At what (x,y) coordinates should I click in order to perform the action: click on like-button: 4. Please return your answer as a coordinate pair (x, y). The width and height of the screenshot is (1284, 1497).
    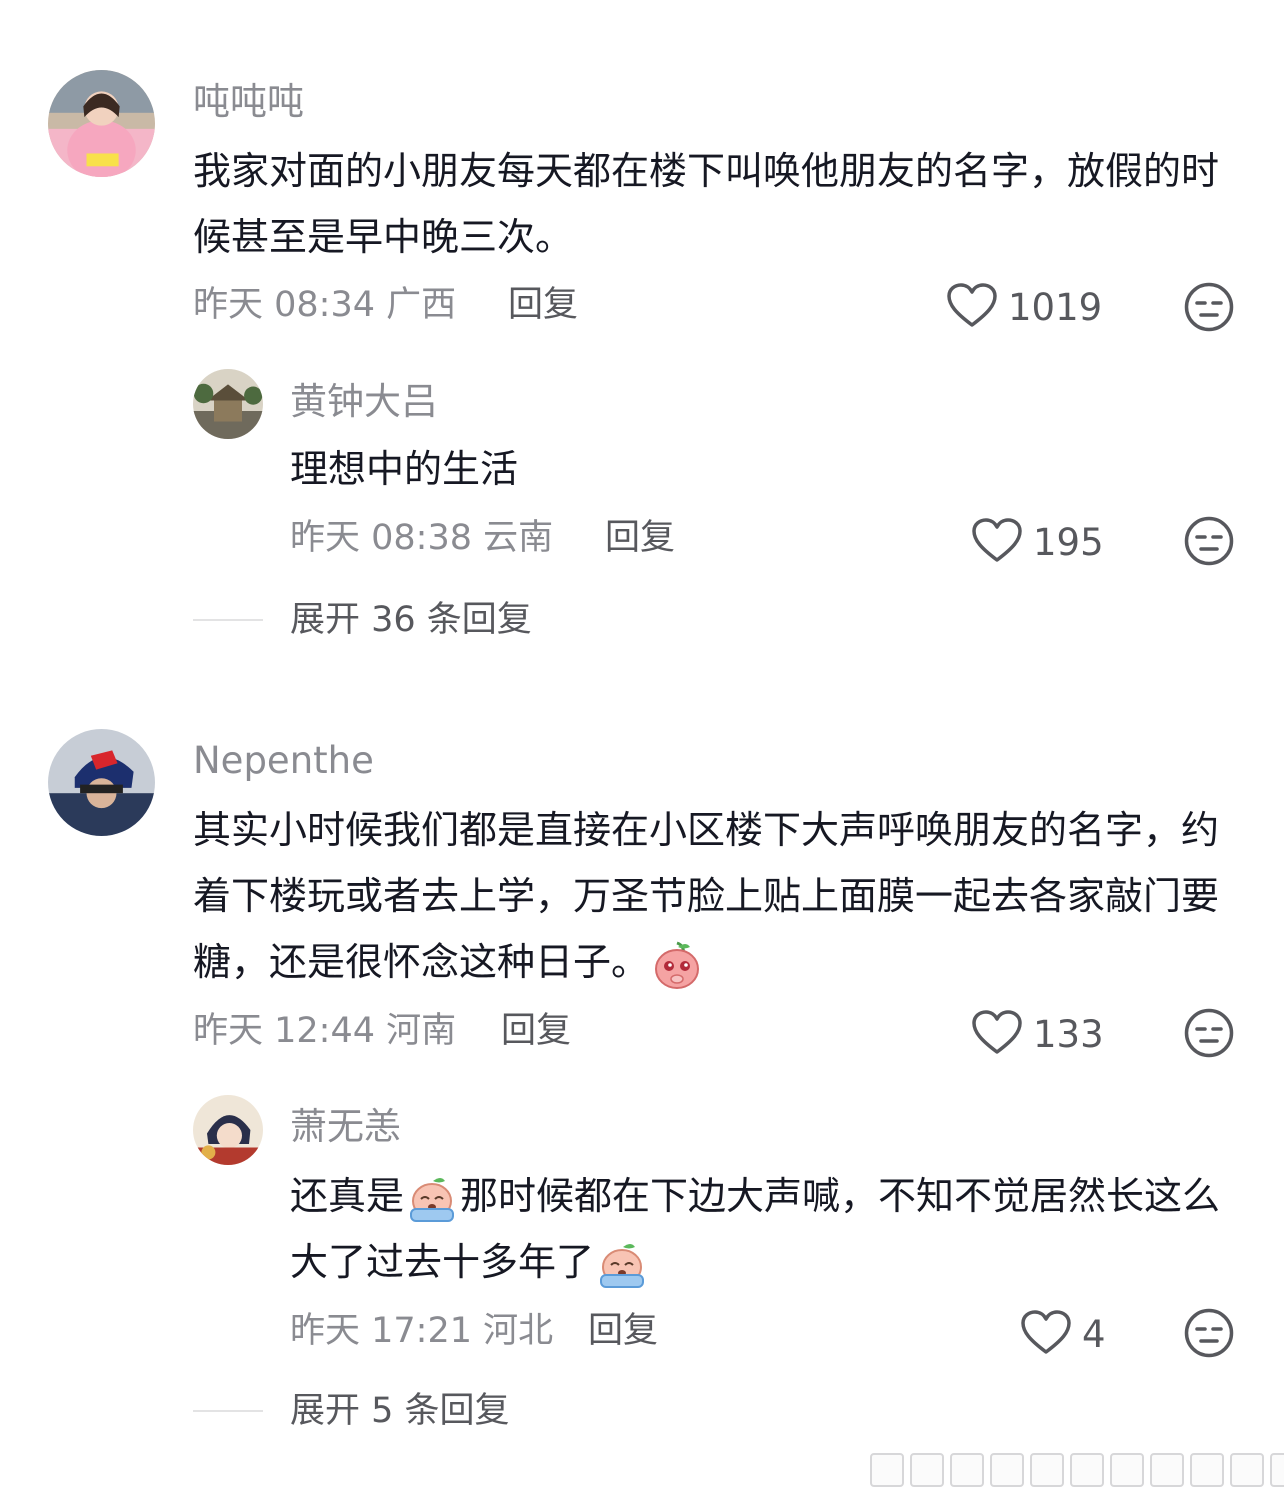
    Looking at the image, I should click on (1063, 1335).